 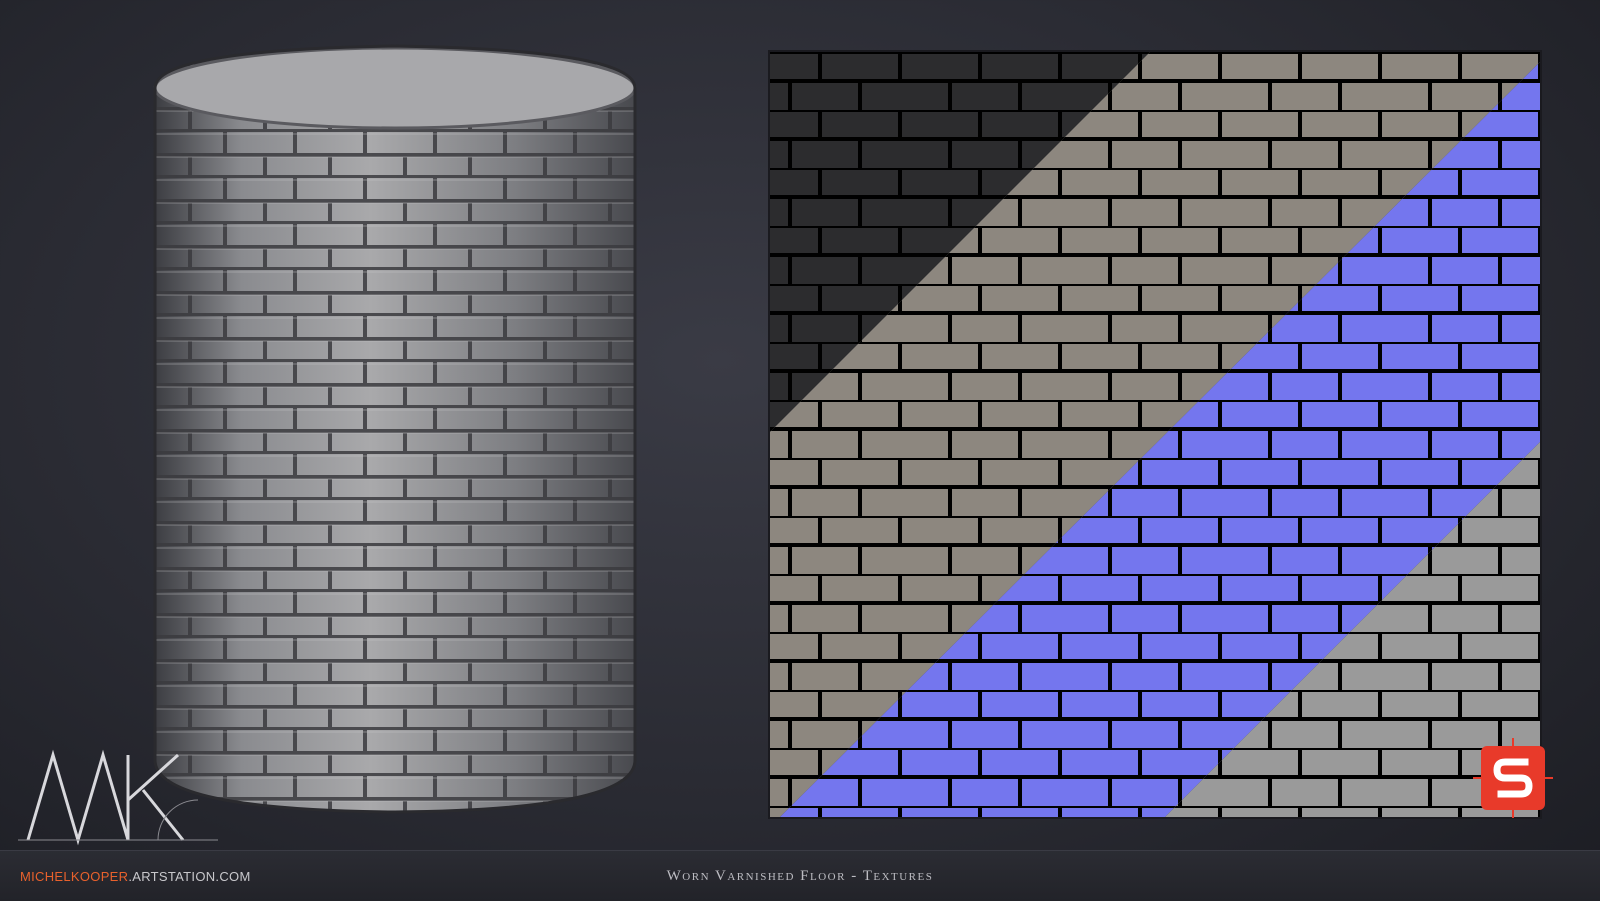 I want to click on mk-logo-icon, so click(x=118, y=795).